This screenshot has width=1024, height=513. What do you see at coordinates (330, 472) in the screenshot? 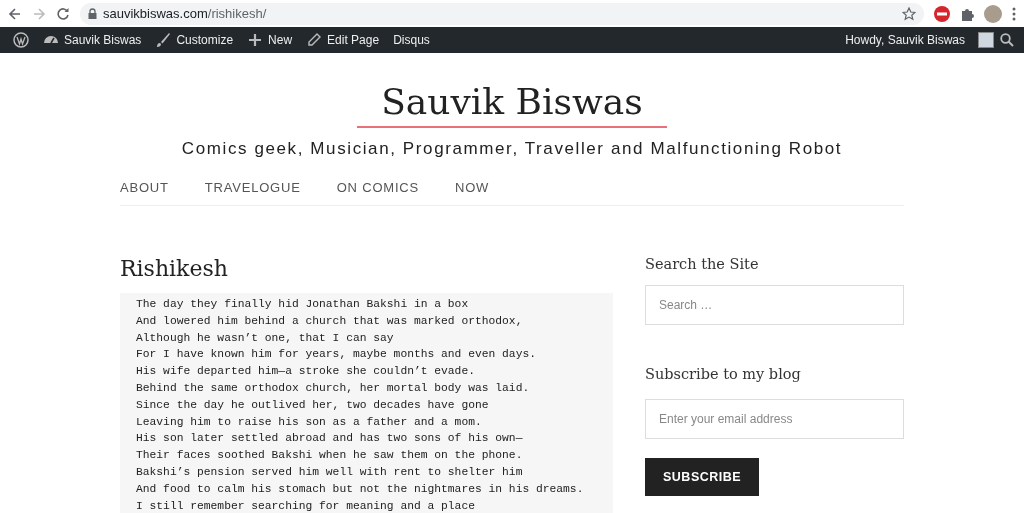
I see `poem-line: Bakshi’s pension served him well with rent to shelter him` at bounding box center [330, 472].